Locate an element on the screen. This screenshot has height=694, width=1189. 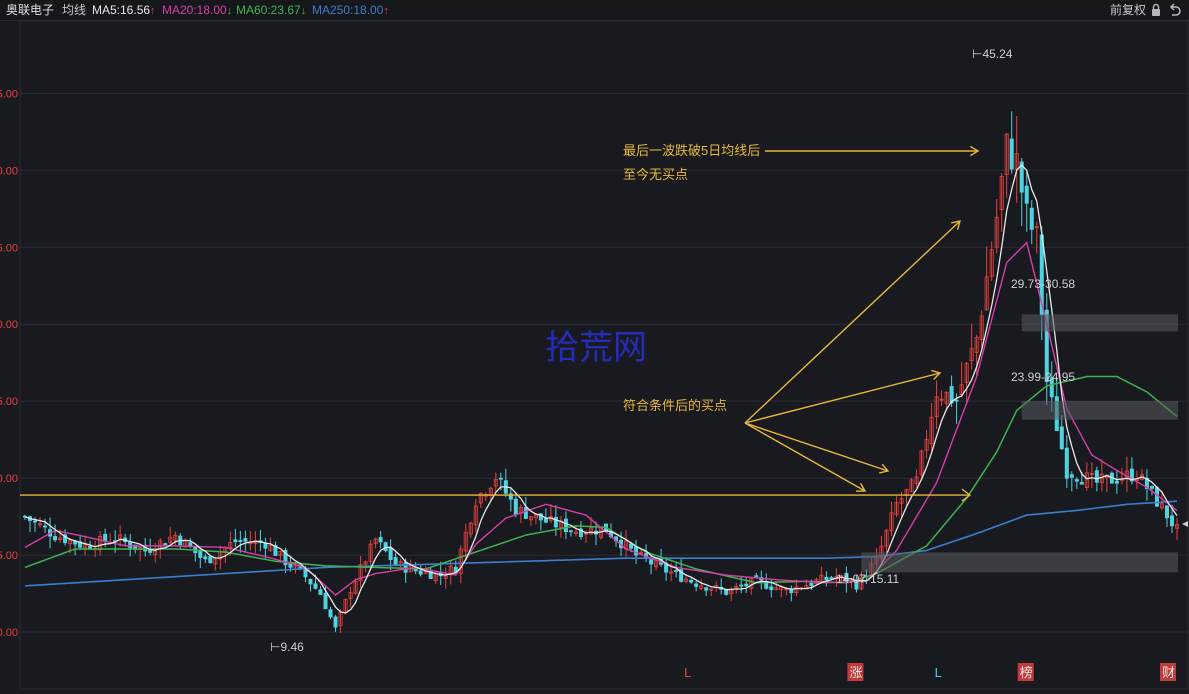
zone-label: 23.99-24.95 is located at coordinates (1043, 377).